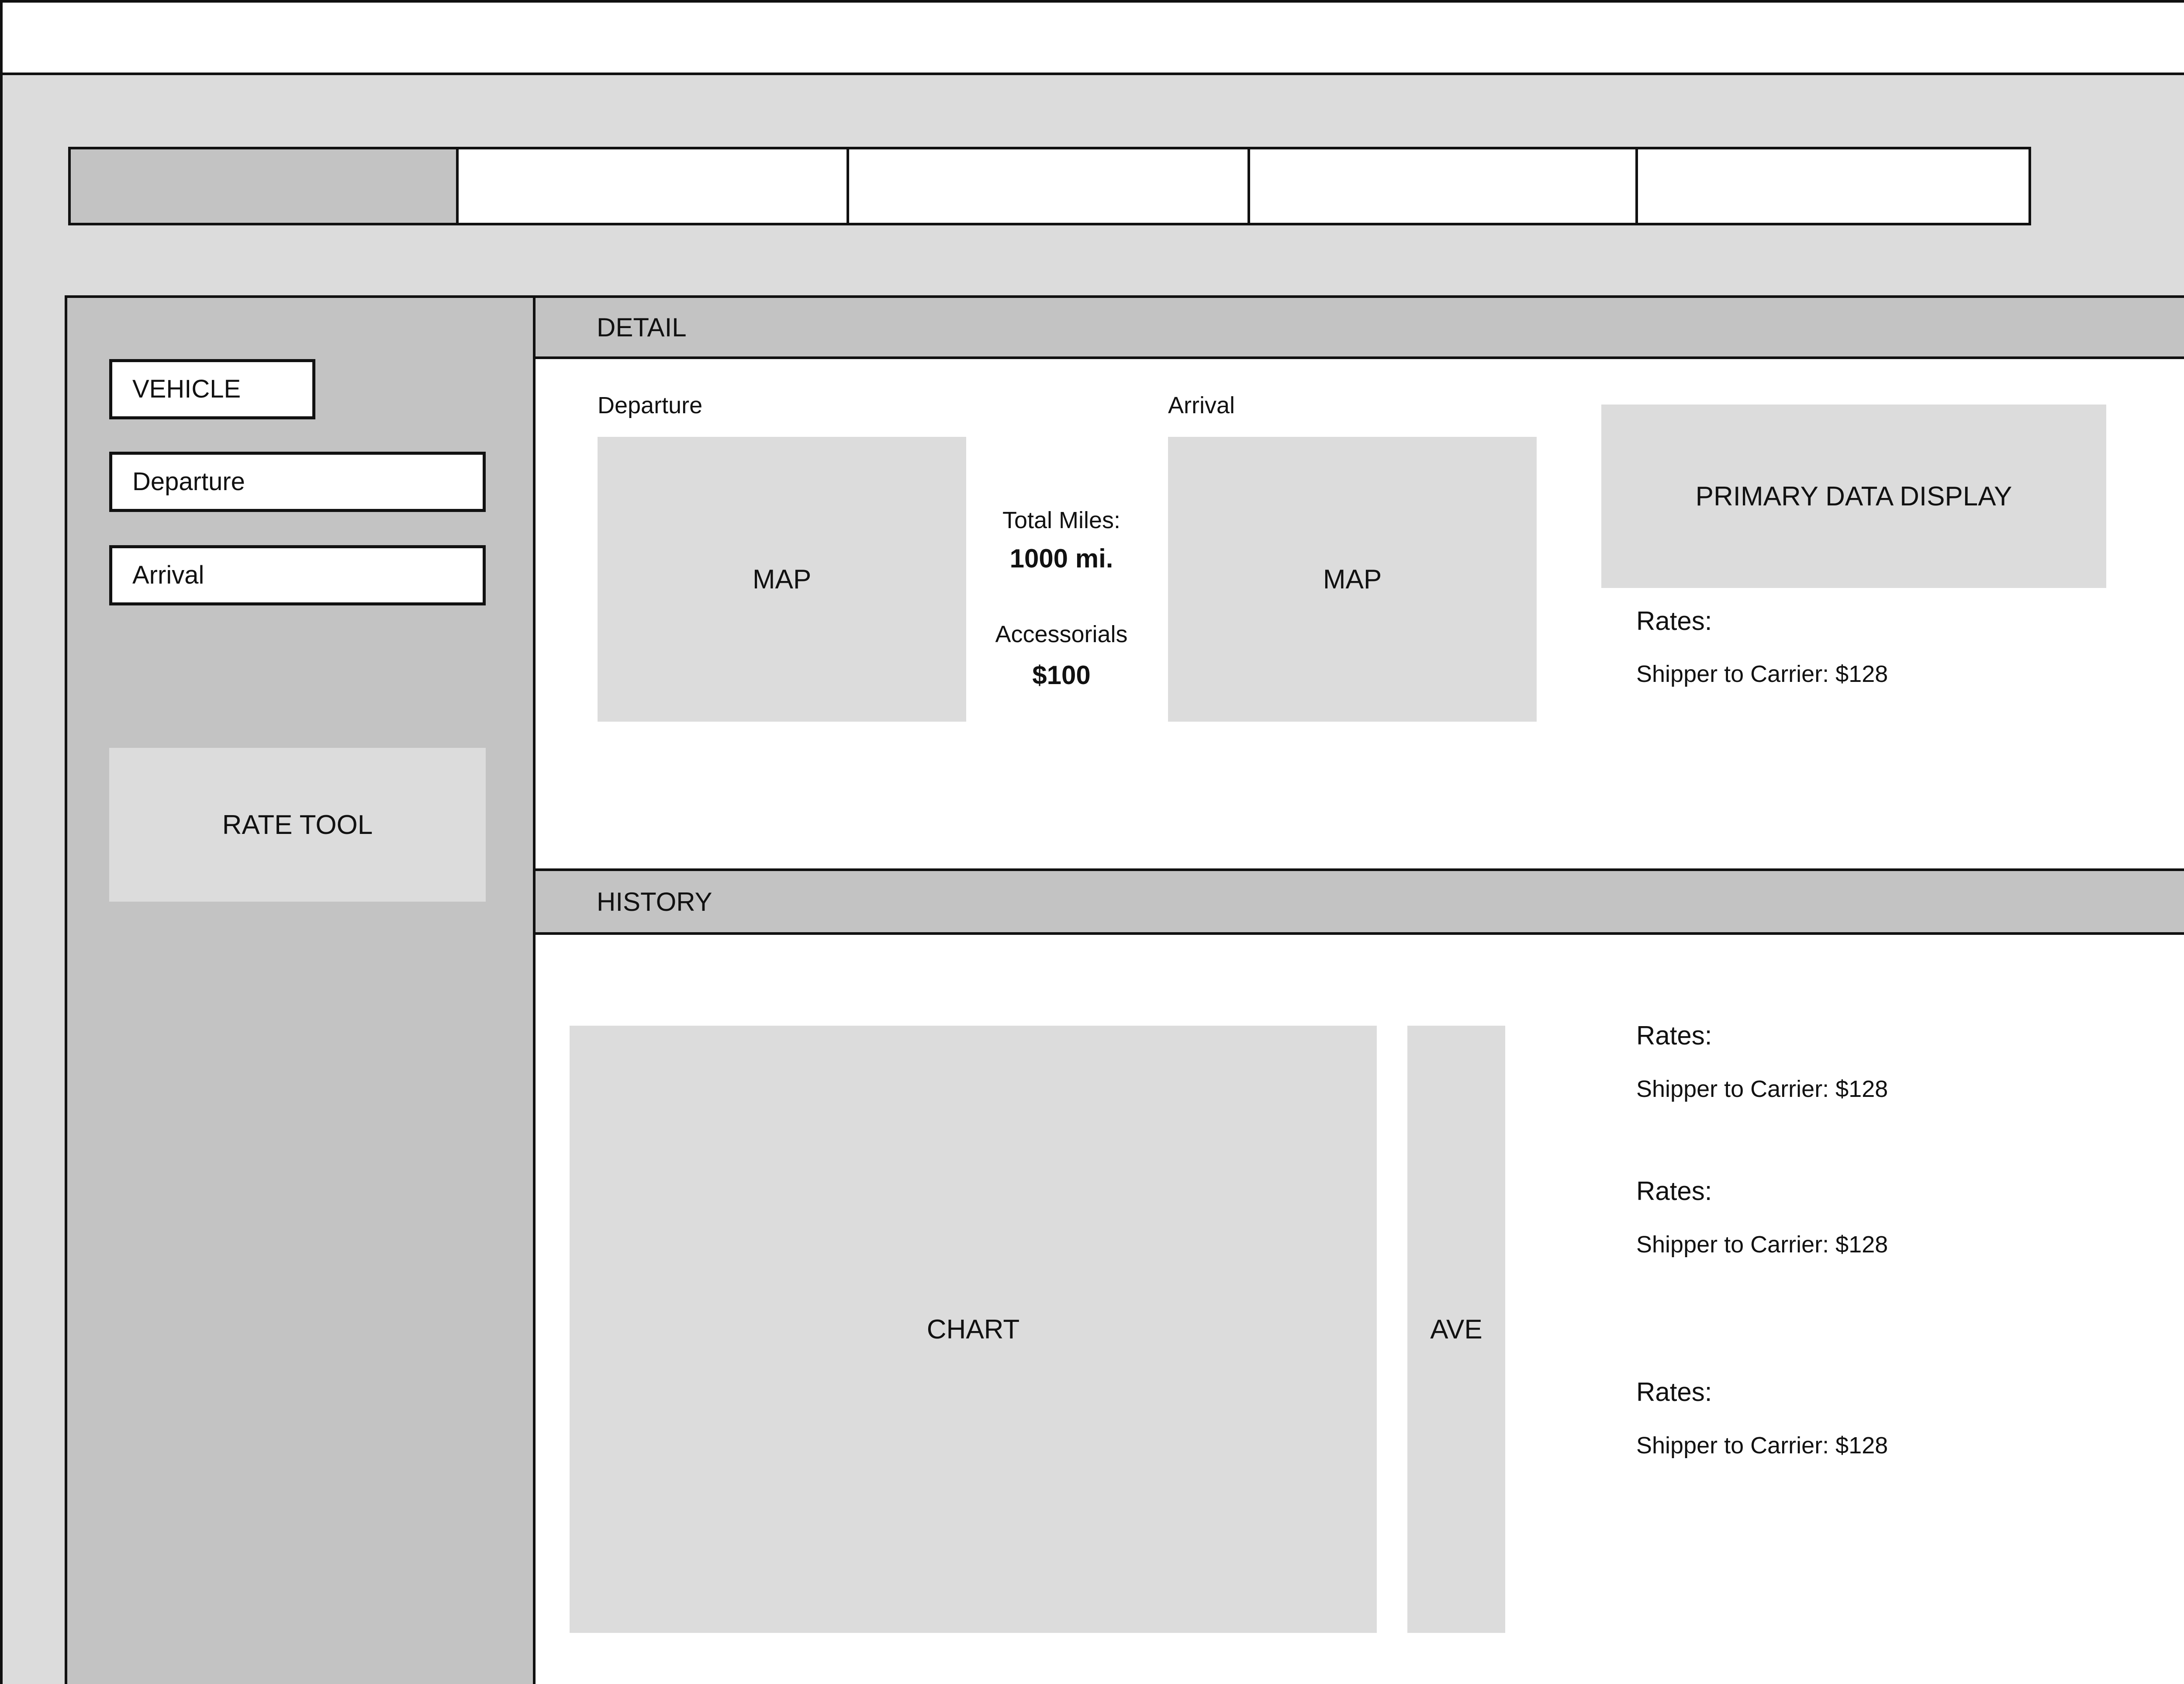 The image size is (2184, 1684). I want to click on rate-tool-label: RATE TOOL, so click(297, 824).